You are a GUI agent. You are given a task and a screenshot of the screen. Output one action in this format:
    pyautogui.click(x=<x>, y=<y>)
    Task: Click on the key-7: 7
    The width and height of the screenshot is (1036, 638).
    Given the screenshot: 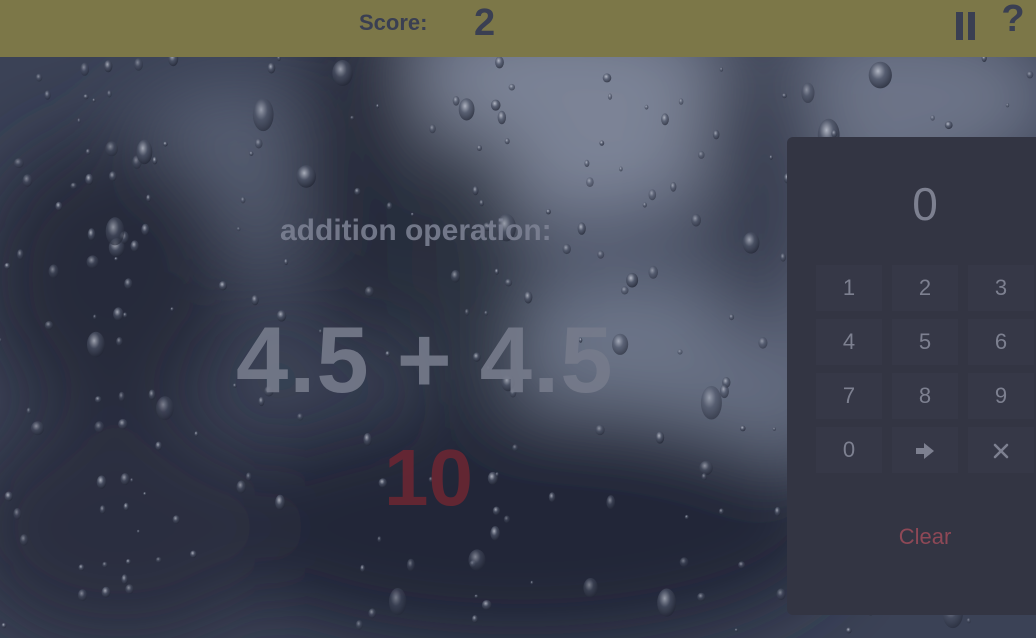 What is the action you would take?
    pyautogui.click(x=849, y=396)
    